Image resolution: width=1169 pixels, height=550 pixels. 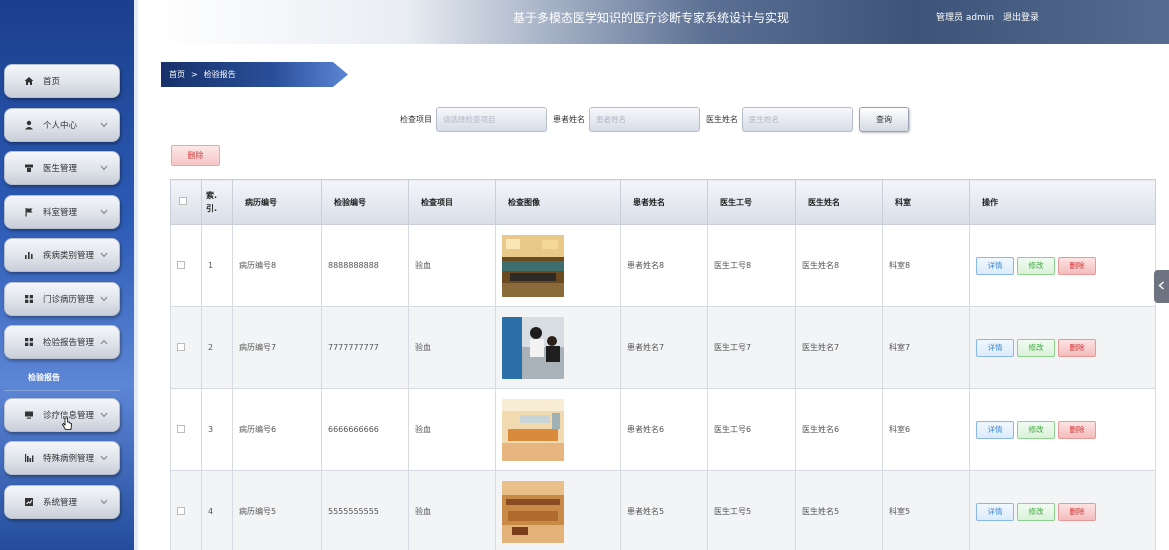 I want to click on sidebar-item-special-cases: 特殊病例管理, so click(x=62, y=458).